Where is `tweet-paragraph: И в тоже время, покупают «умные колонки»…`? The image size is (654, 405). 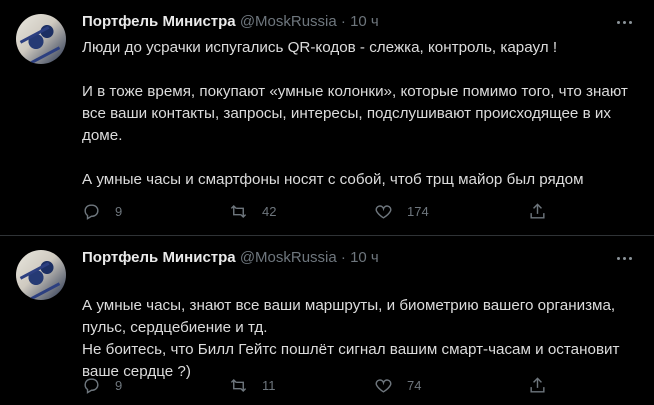 tweet-paragraph: И в тоже время, покупают «умные колонки»… is located at coordinates (355, 113).